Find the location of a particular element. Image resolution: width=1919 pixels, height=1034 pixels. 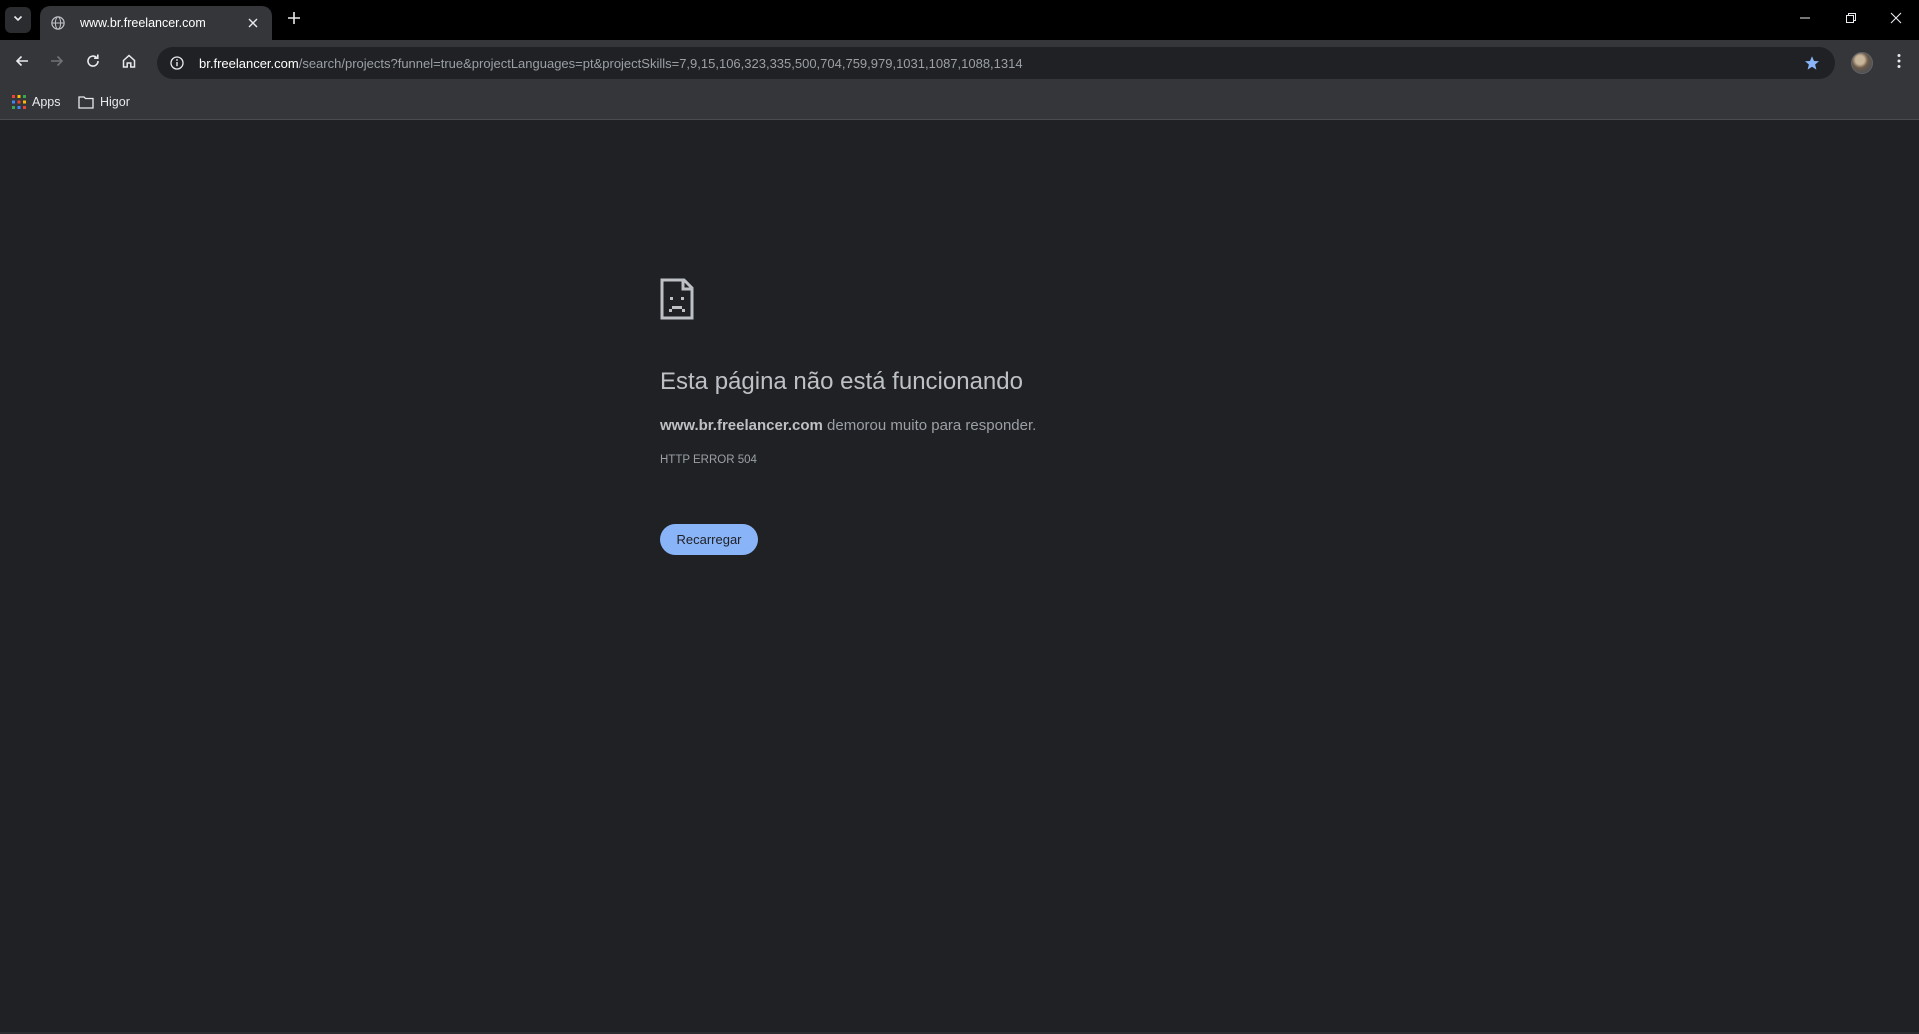

tab-search-button is located at coordinates (18, 20).